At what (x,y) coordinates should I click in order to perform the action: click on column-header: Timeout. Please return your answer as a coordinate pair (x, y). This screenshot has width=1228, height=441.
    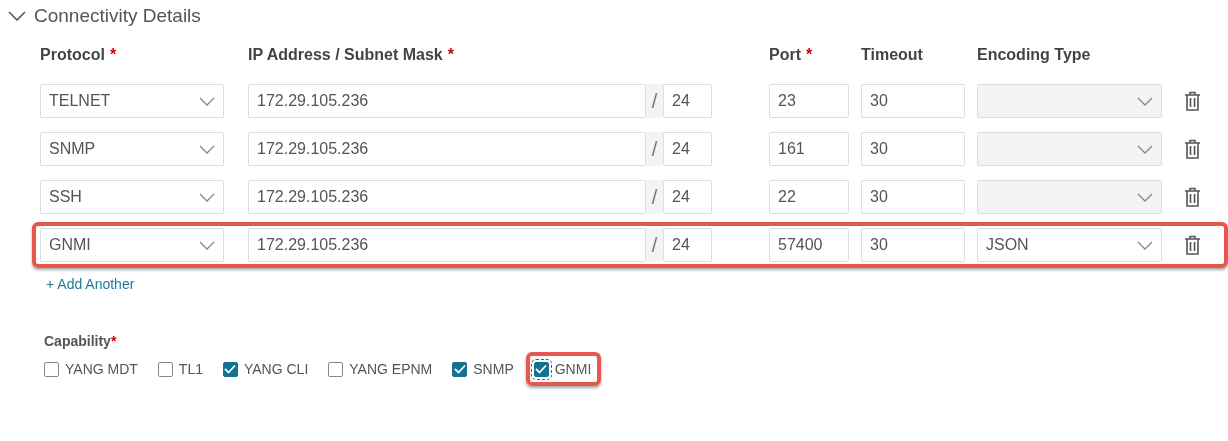
    Looking at the image, I should click on (892, 55).